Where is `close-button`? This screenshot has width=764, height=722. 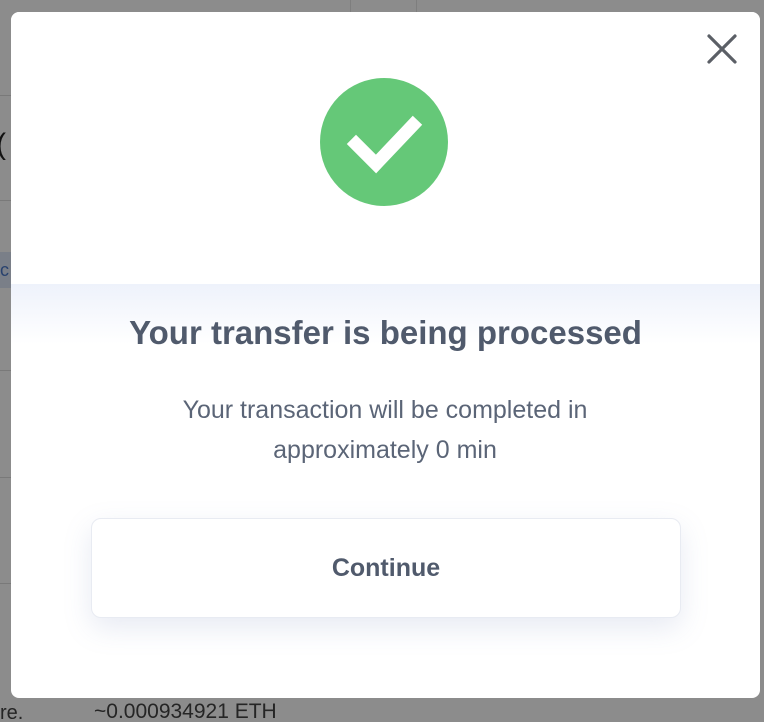
close-button is located at coordinates (722, 49).